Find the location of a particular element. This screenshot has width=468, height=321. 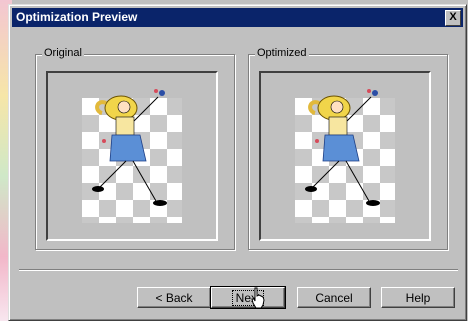

original-label: Original is located at coordinates (63, 53).